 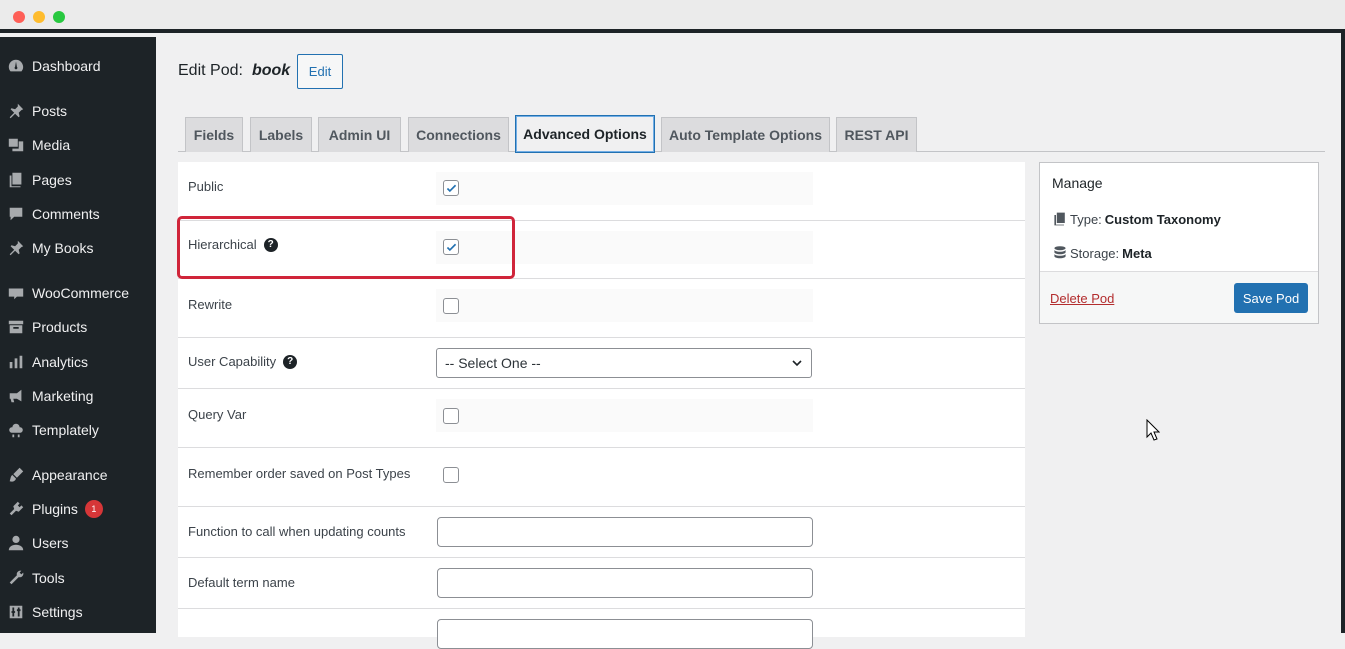 What do you see at coordinates (16, 293) in the screenshot?
I see `woo-icon` at bounding box center [16, 293].